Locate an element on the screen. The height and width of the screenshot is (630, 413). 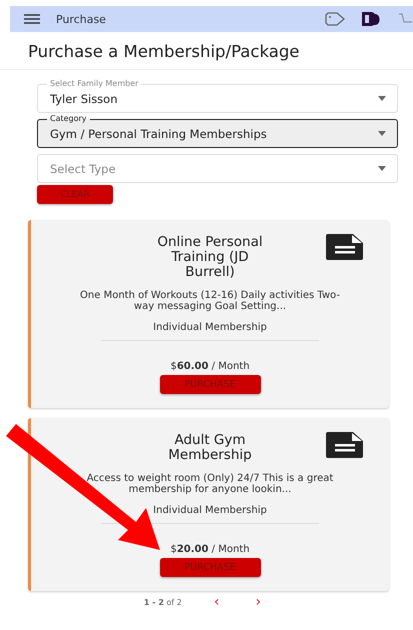
next-page-button: › is located at coordinates (258, 602).